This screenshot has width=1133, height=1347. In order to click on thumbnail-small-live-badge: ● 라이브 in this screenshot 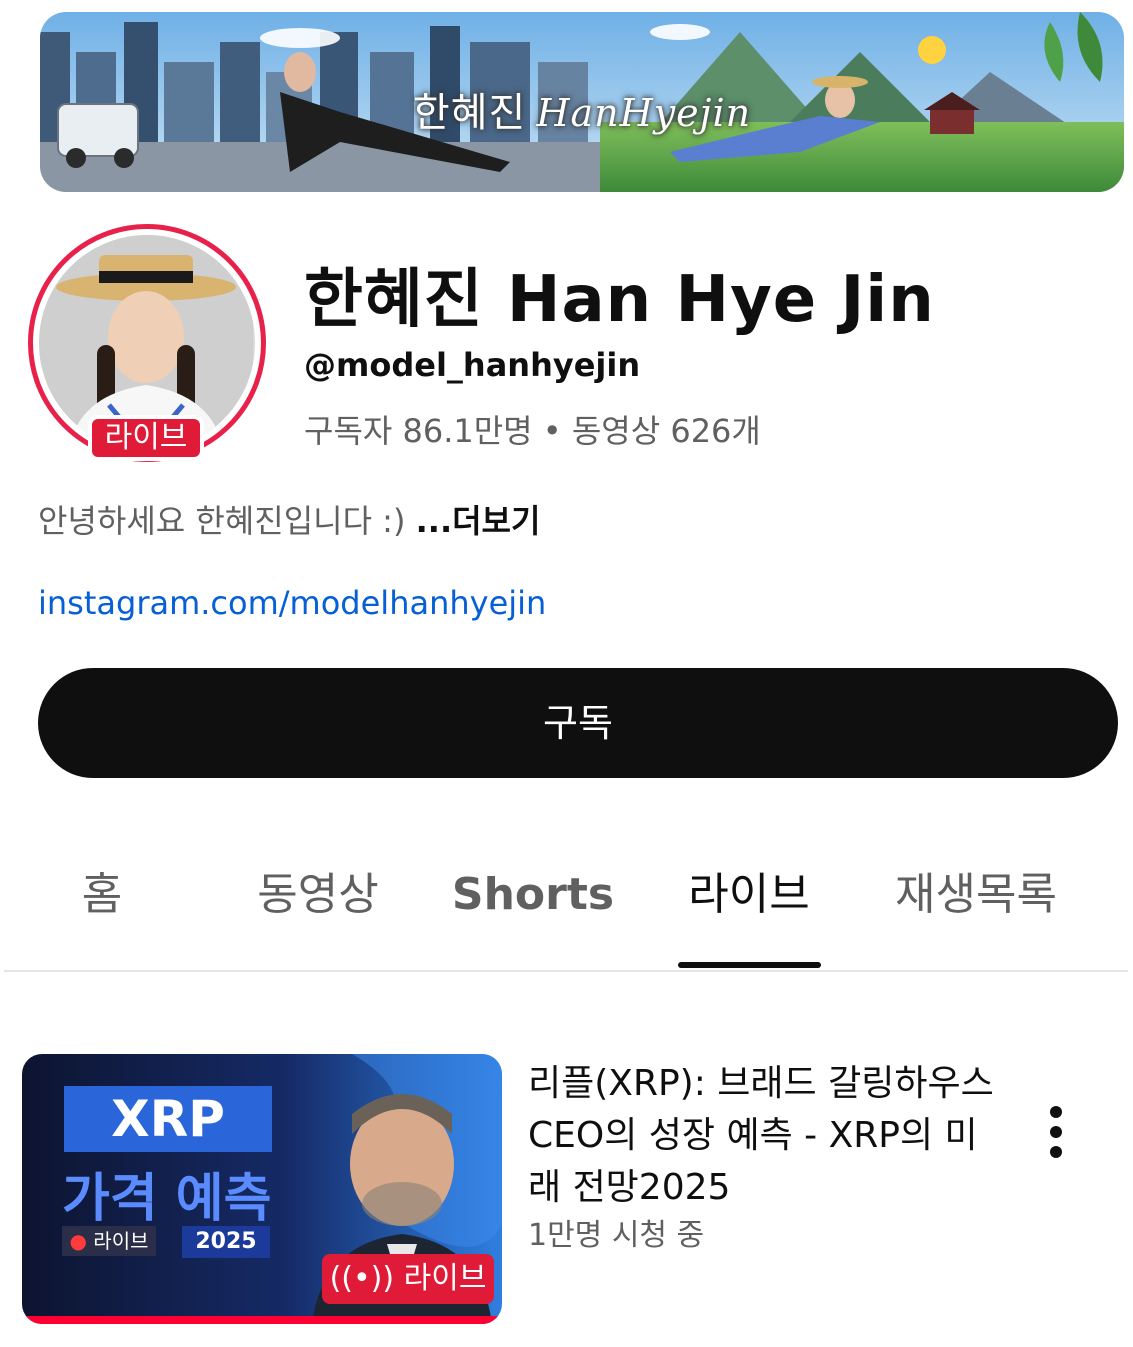, I will do `click(109, 1241)`.